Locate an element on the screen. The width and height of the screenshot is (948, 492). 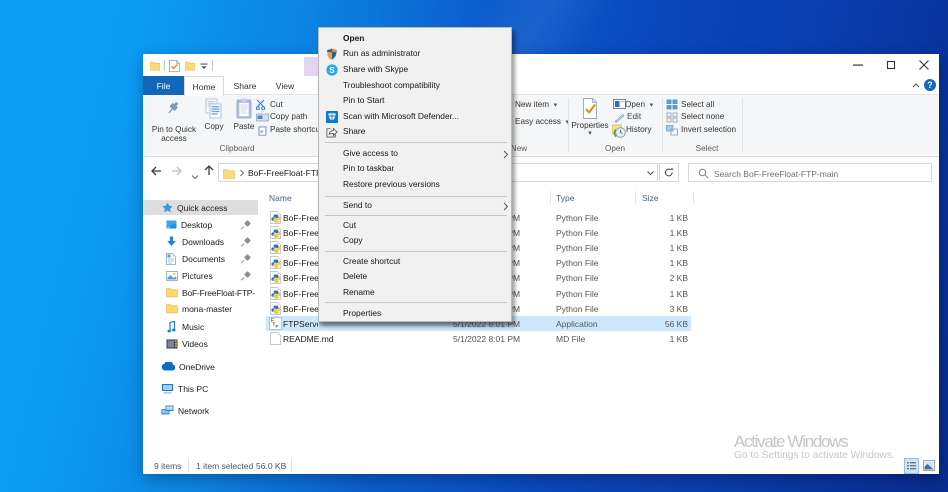
svg-text: S is located at coordinates (332, 70).